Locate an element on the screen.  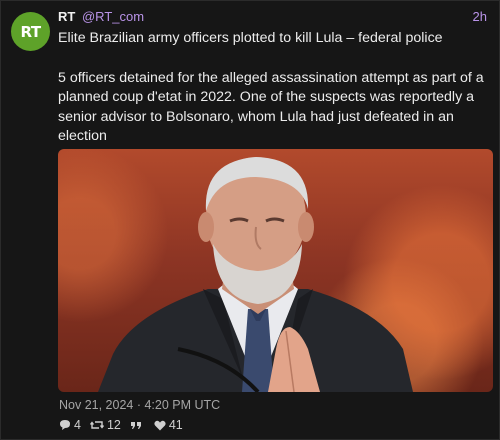
like-icon is located at coordinates (160, 425).